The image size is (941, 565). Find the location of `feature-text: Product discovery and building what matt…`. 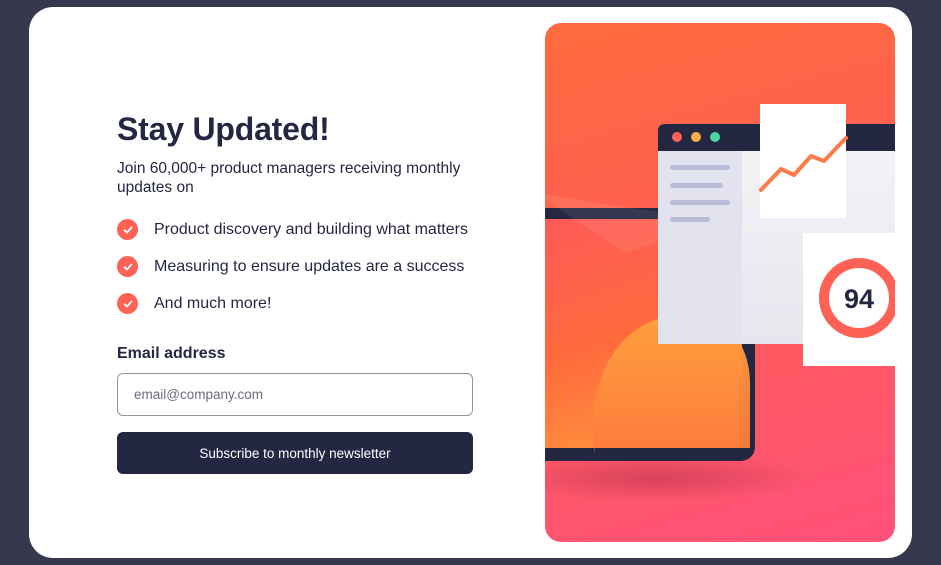

feature-text: Product discovery and building what matt… is located at coordinates (311, 229).